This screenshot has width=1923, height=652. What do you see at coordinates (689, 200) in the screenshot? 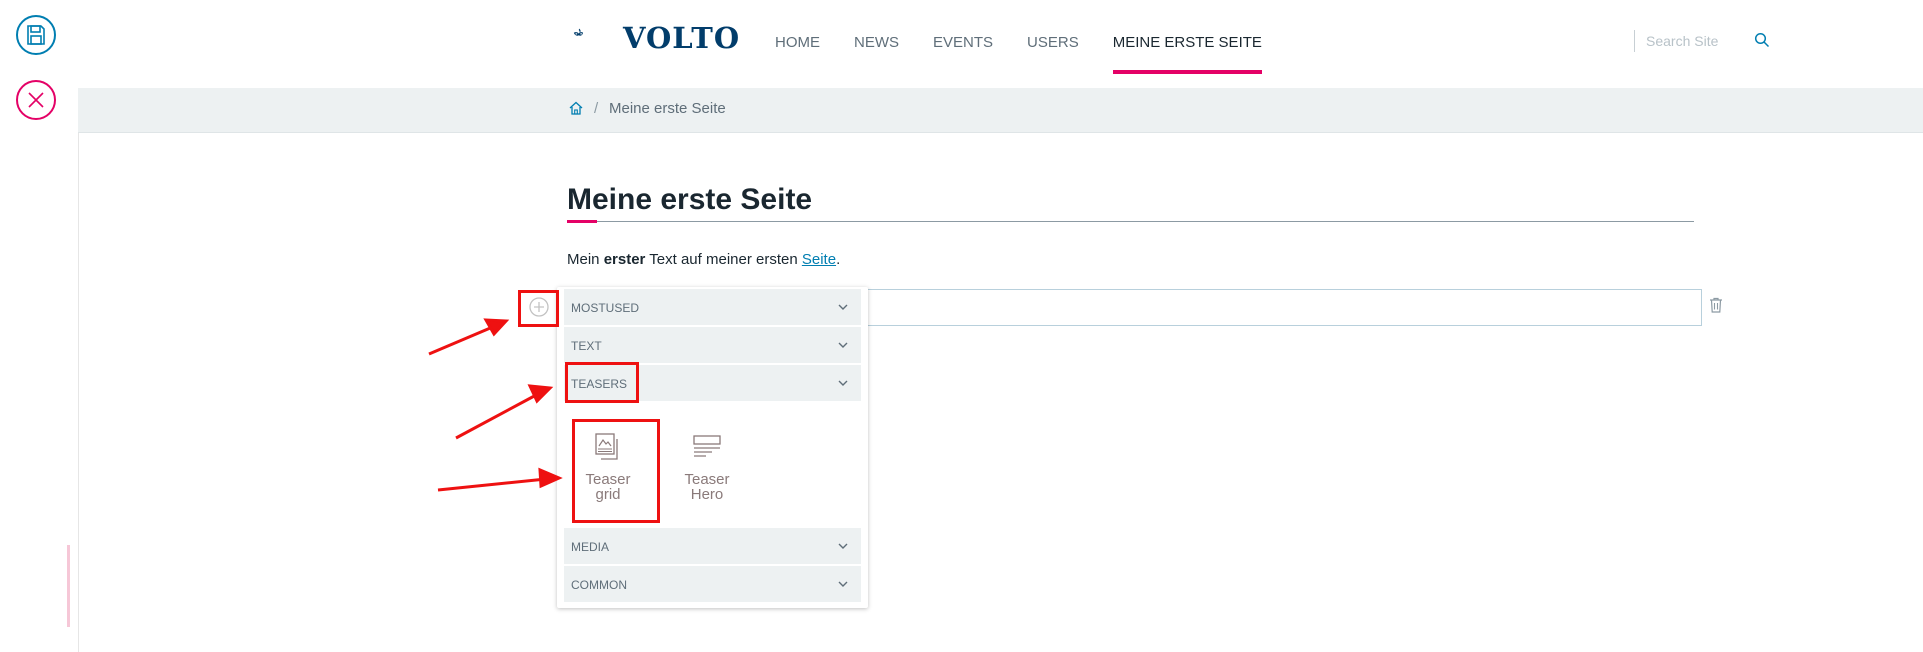
I see `page-title: Meine erste Seite` at bounding box center [689, 200].